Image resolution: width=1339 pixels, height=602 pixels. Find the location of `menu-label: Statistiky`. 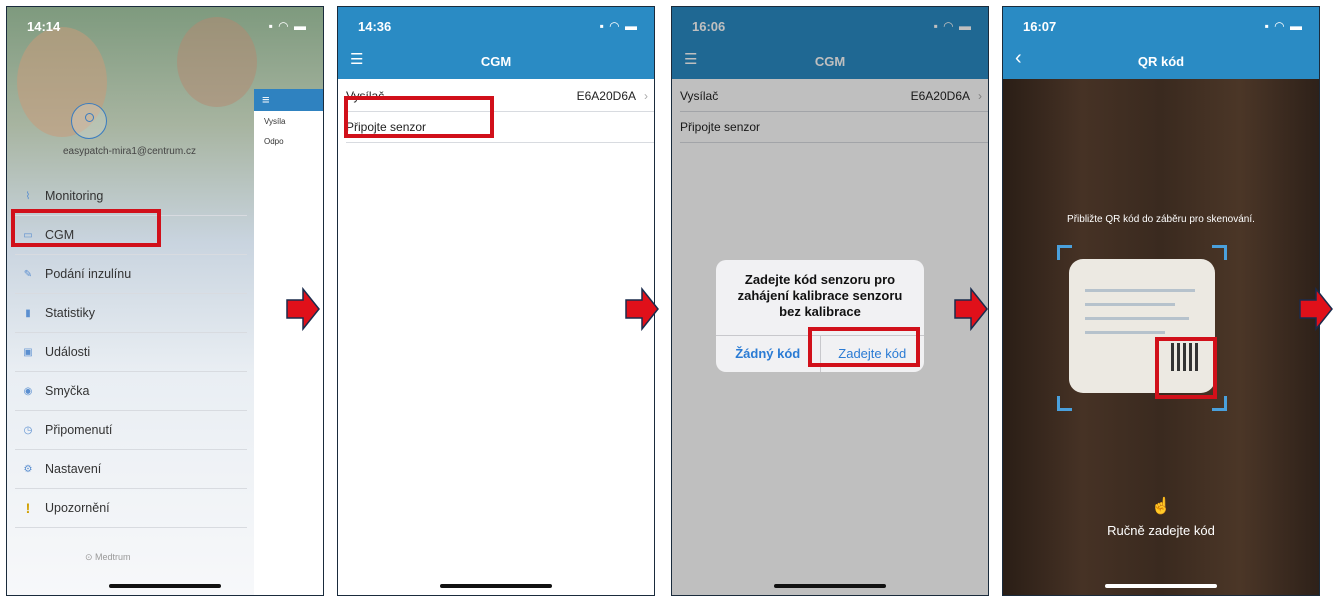

menu-label: Statistiky is located at coordinates (70, 313).